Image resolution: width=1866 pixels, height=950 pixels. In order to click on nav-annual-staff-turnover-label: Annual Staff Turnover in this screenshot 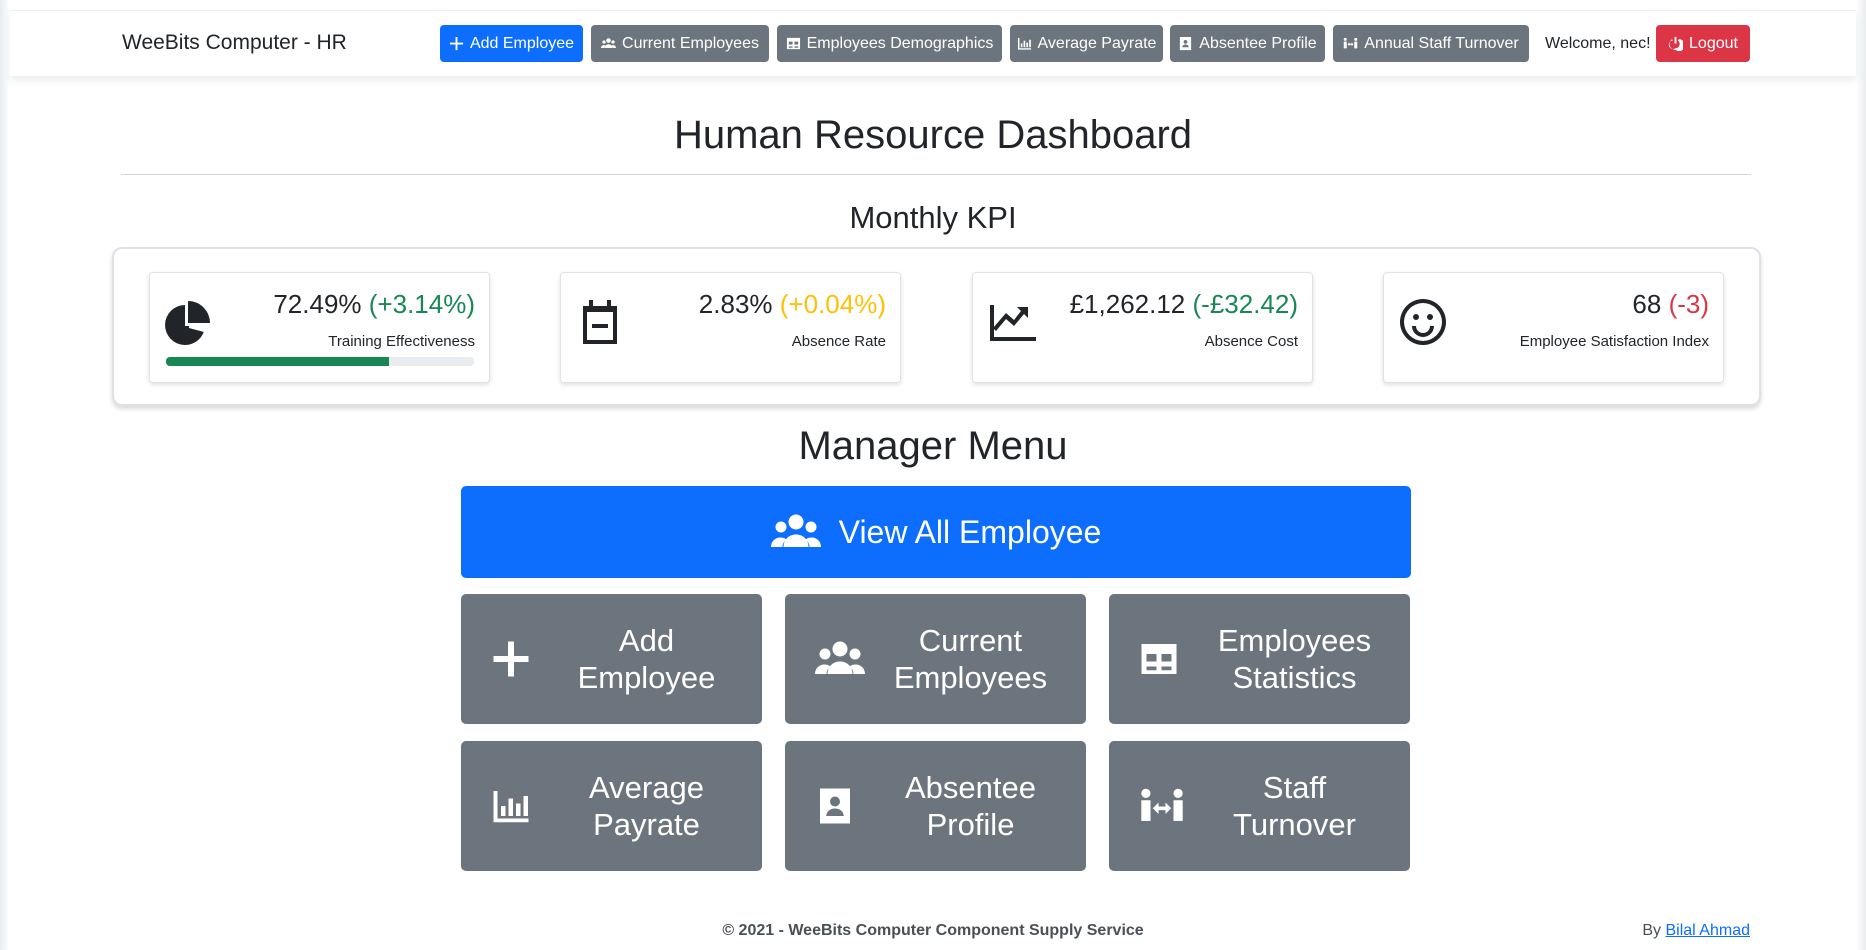, I will do `click(1441, 43)`.